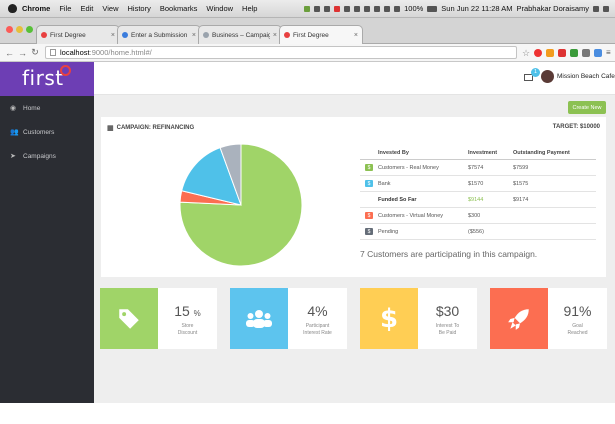 This screenshot has height=424, width=615. What do you see at coordinates (478, 184) in the screenshot?
I see `table-row: $ Bank $1570 $1575` at bounding box center [478, 184].